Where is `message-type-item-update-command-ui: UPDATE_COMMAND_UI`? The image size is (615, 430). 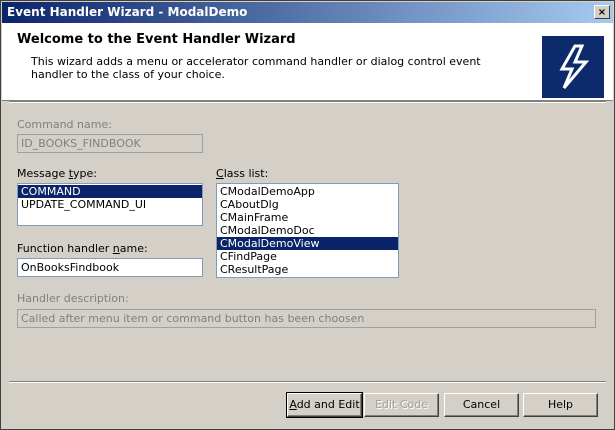
message-type-item-update-command-ui: UPDATE_COMMAND_UI is located at coordinates (110, 204).